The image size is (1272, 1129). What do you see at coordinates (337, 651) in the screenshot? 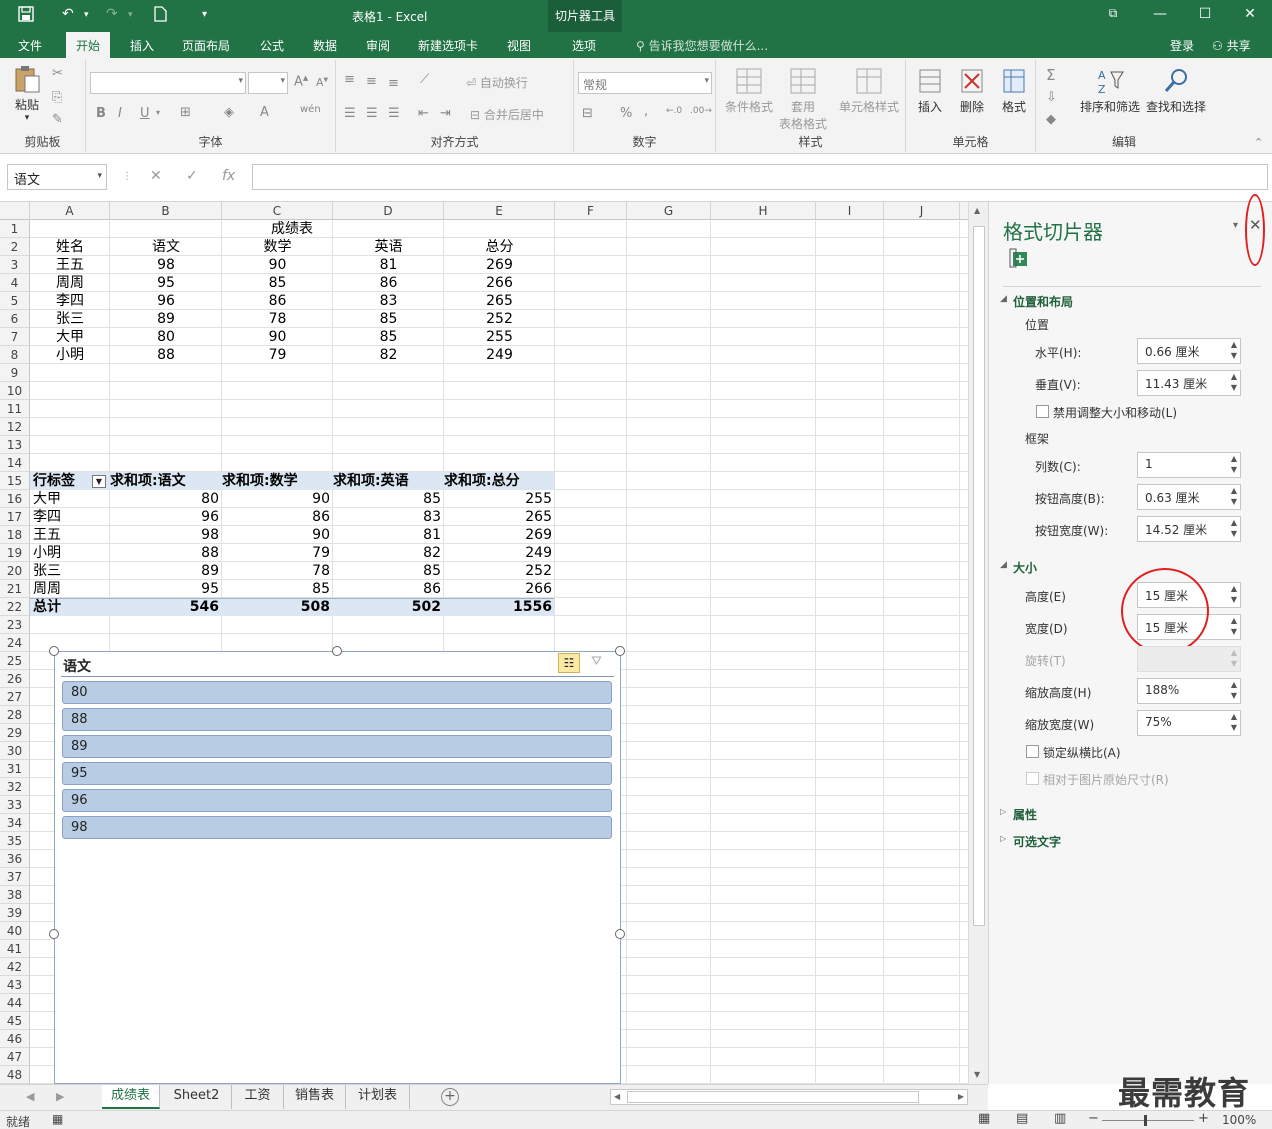
I see `resize-handle-n` at bounding box center [337, 651].